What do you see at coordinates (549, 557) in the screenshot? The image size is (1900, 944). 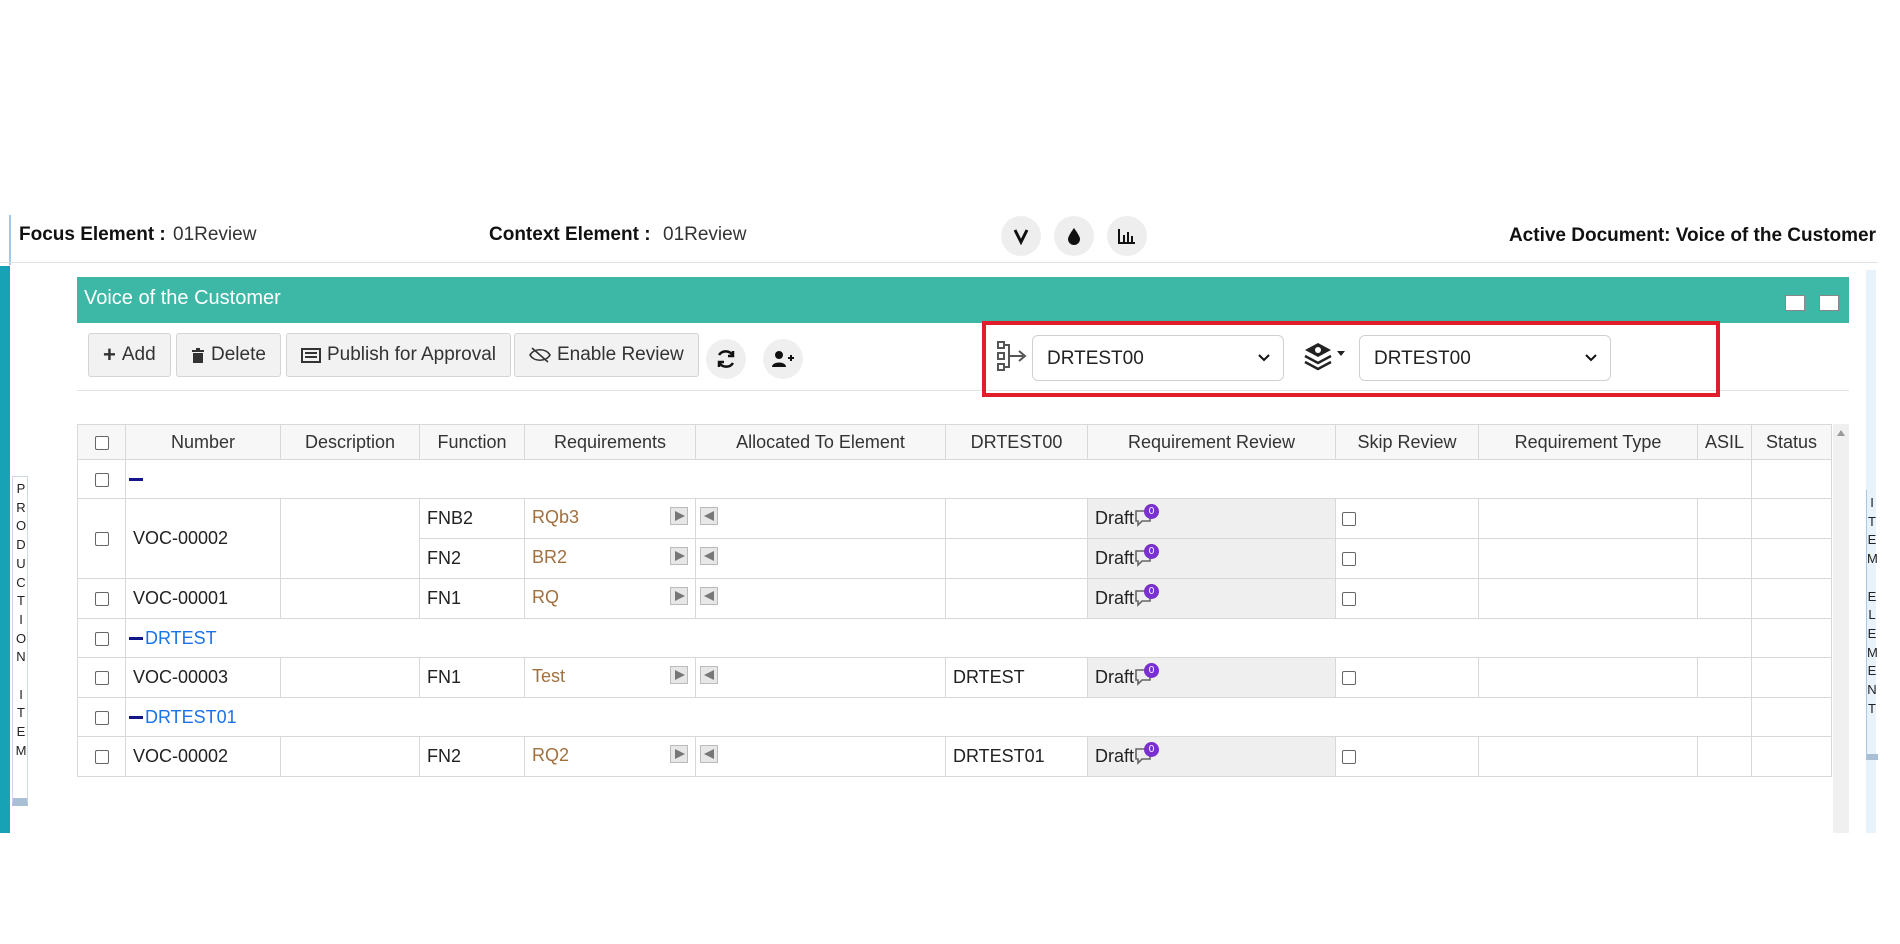 I see `requirement-link: BR2` at bounding box center [549, 557].